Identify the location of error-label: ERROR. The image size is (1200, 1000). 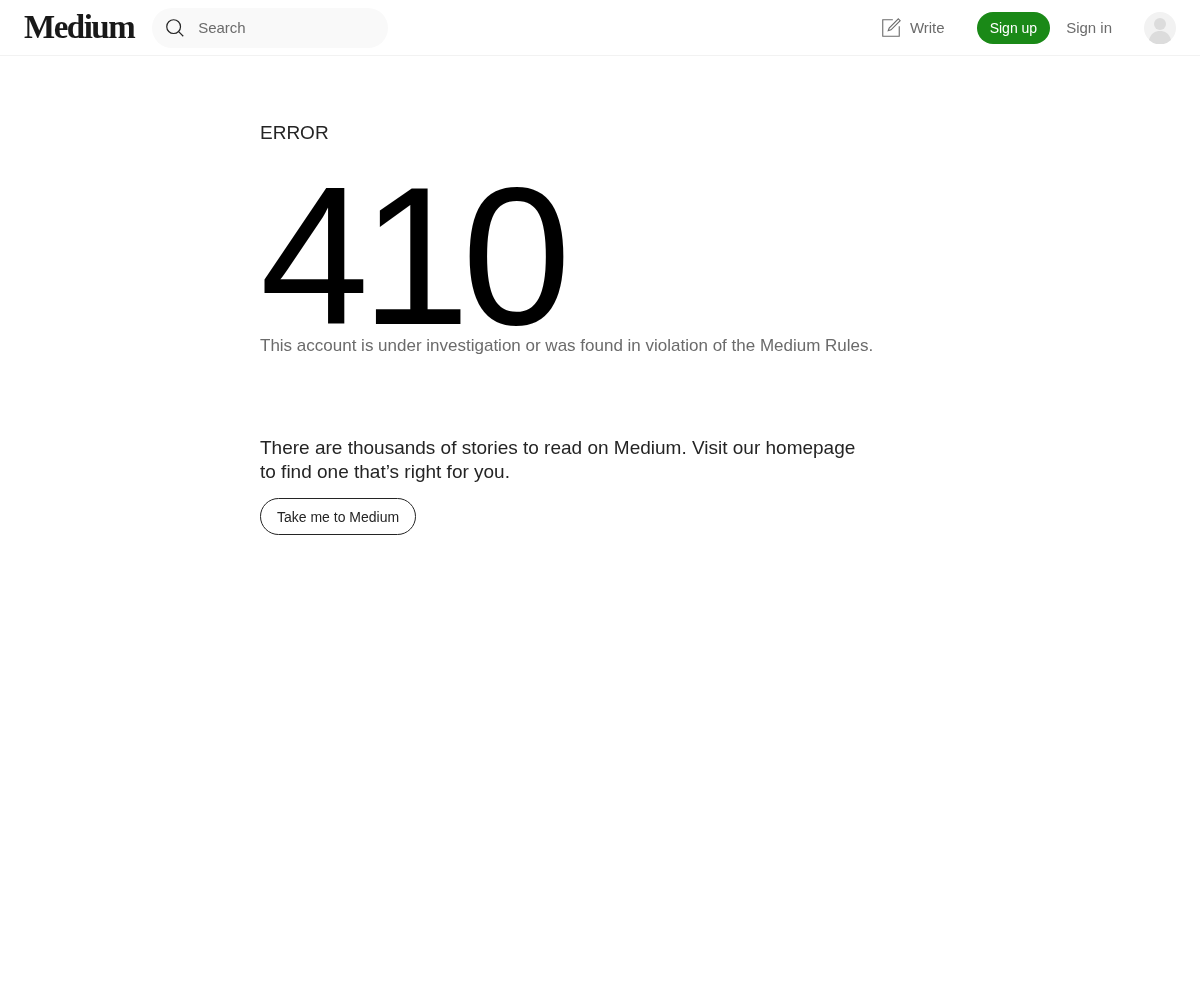
(294, 133).